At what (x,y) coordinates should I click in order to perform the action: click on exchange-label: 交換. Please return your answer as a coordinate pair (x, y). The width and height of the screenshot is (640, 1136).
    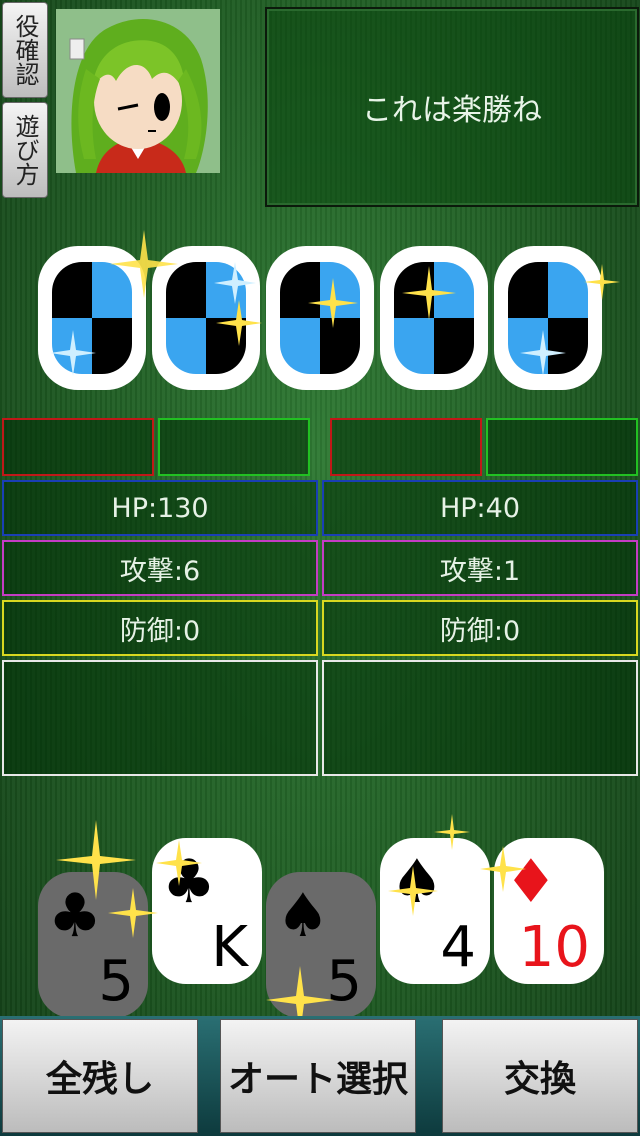
    Looking at the image, I should click on (539, 1079).